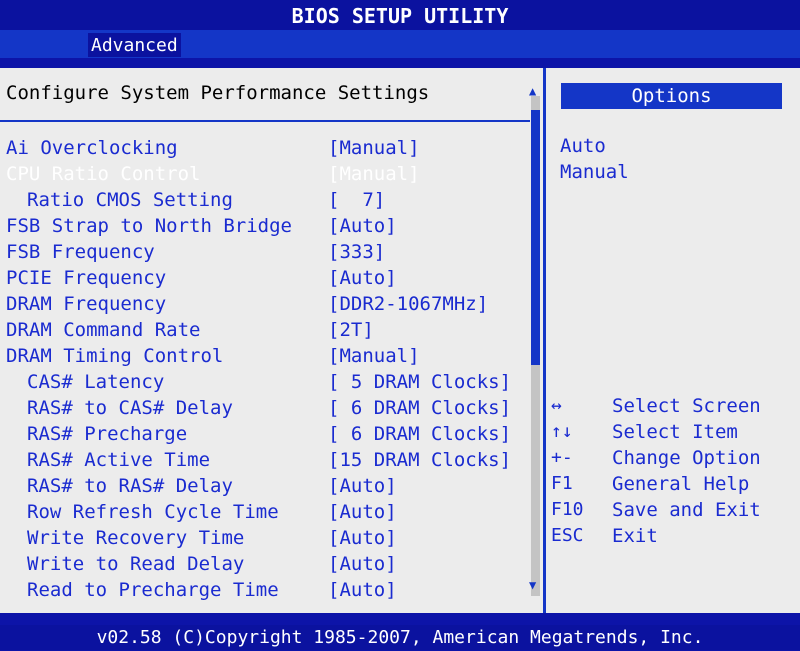 This screenshot has height=651, width=800. What do you see at coordinates (400, 15) in the screenshot?
I see `bios-title: BIOS SETUP UTILITY` at bounding box center [400, 15].